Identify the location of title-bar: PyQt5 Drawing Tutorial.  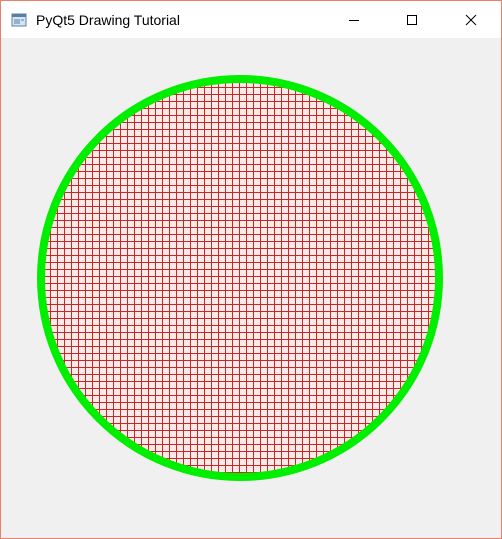
(251, 19).